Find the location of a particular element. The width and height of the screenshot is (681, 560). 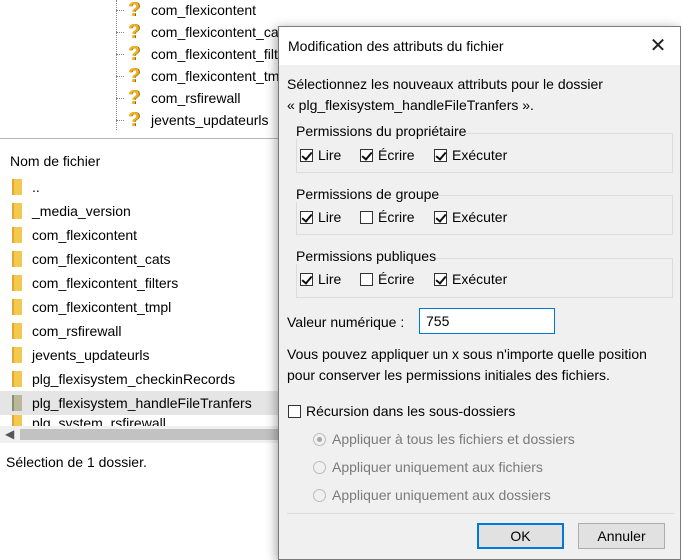

group-title: Permissions du propriétaire is located at coordinates (381, 131).